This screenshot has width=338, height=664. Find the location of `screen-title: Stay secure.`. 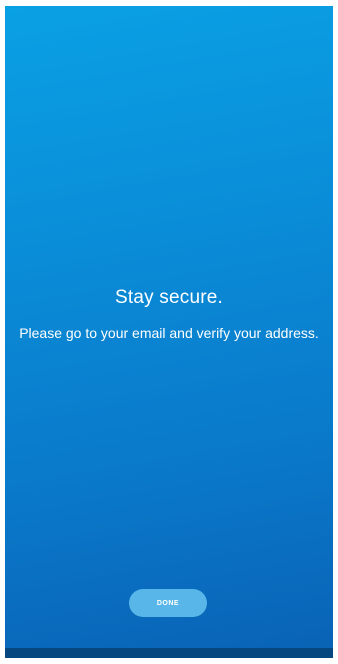

screen-title: Stay secure. is located at coordinates (168, 297).